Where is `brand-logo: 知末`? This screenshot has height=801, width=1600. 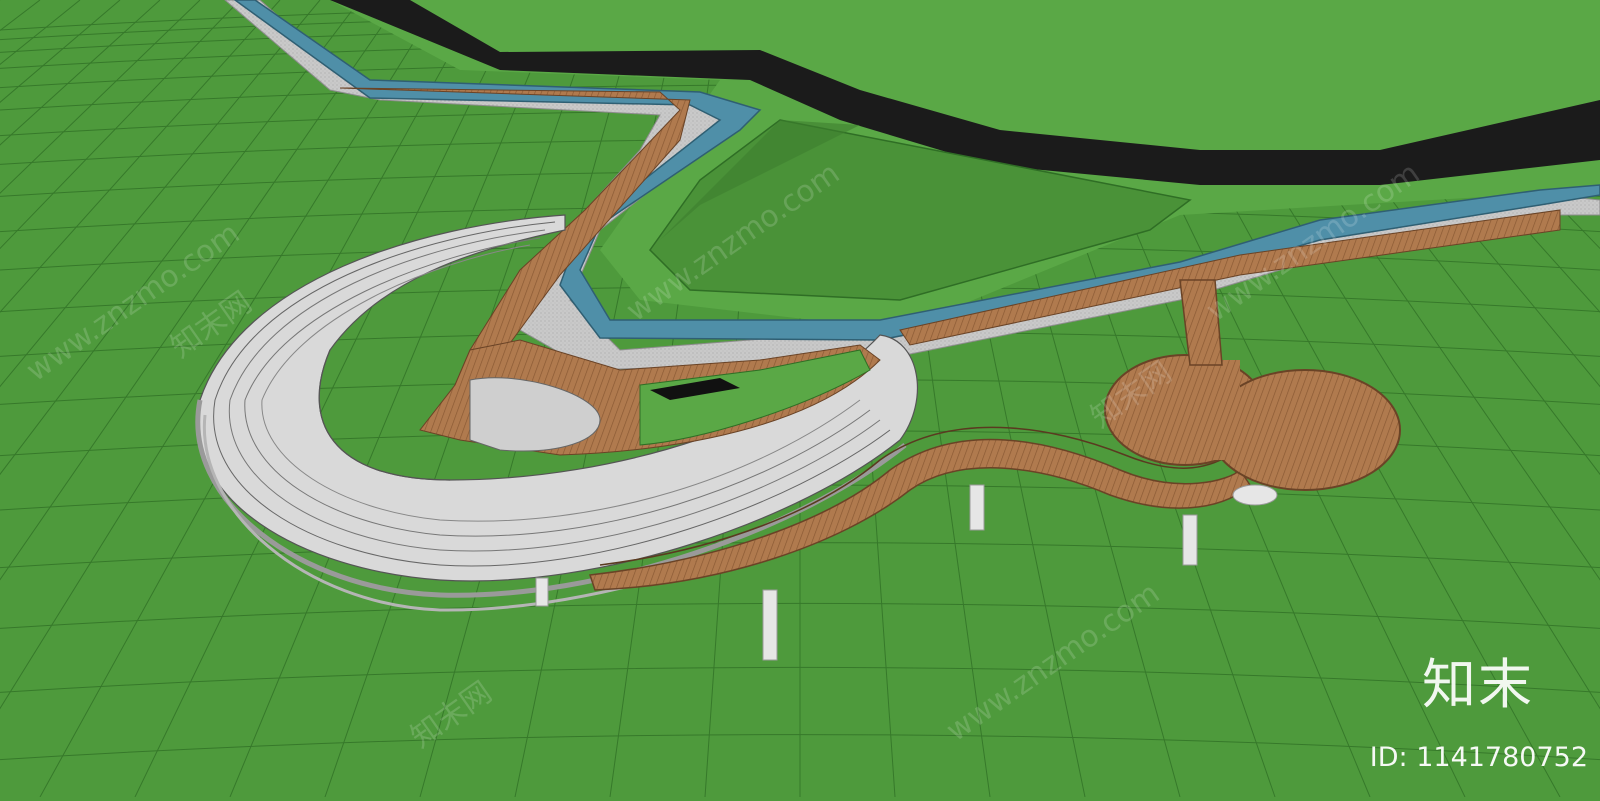 brand-logo: 知末 is located at coordinates (1478, 684).